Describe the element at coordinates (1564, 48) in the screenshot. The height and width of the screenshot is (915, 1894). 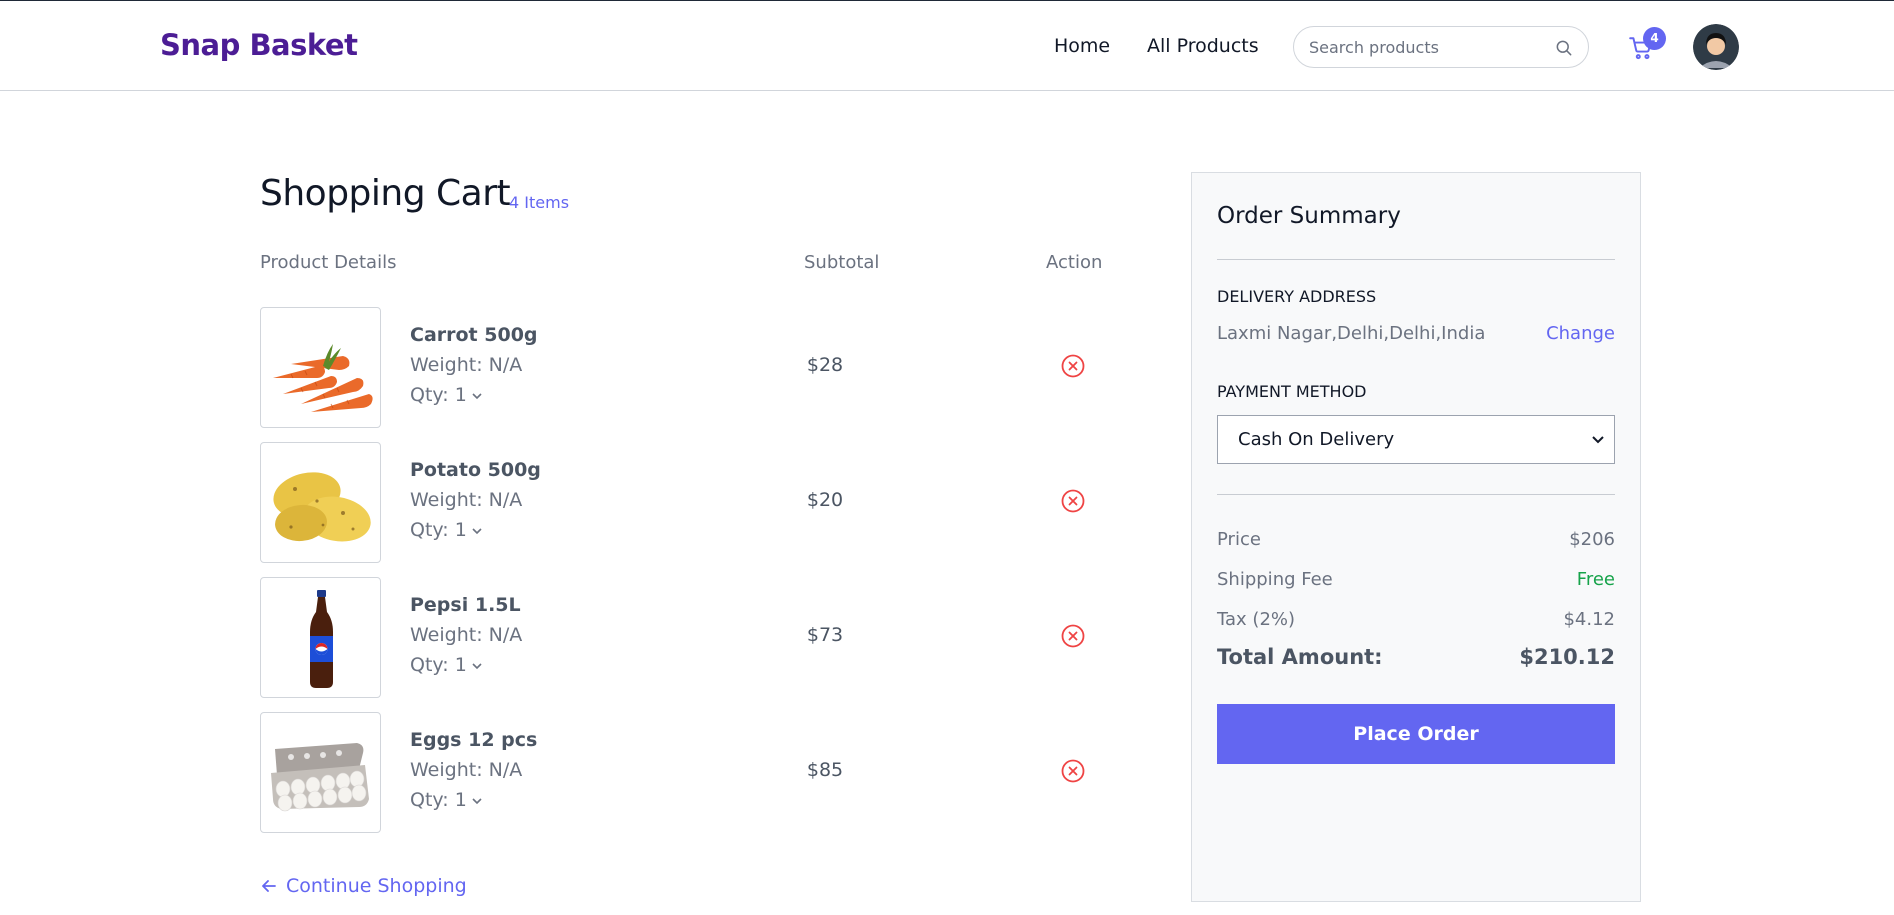
I see `search-icon` at that location.